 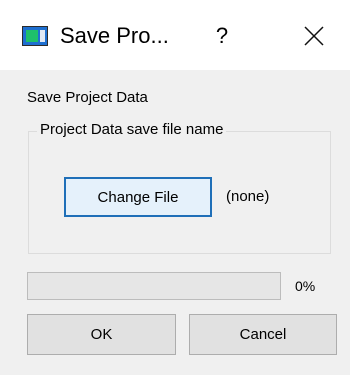 What do you see at coordinates (263, 334) in the screenshot?
I see `cancel-button: Cancel` at bounding box center [263, 334].